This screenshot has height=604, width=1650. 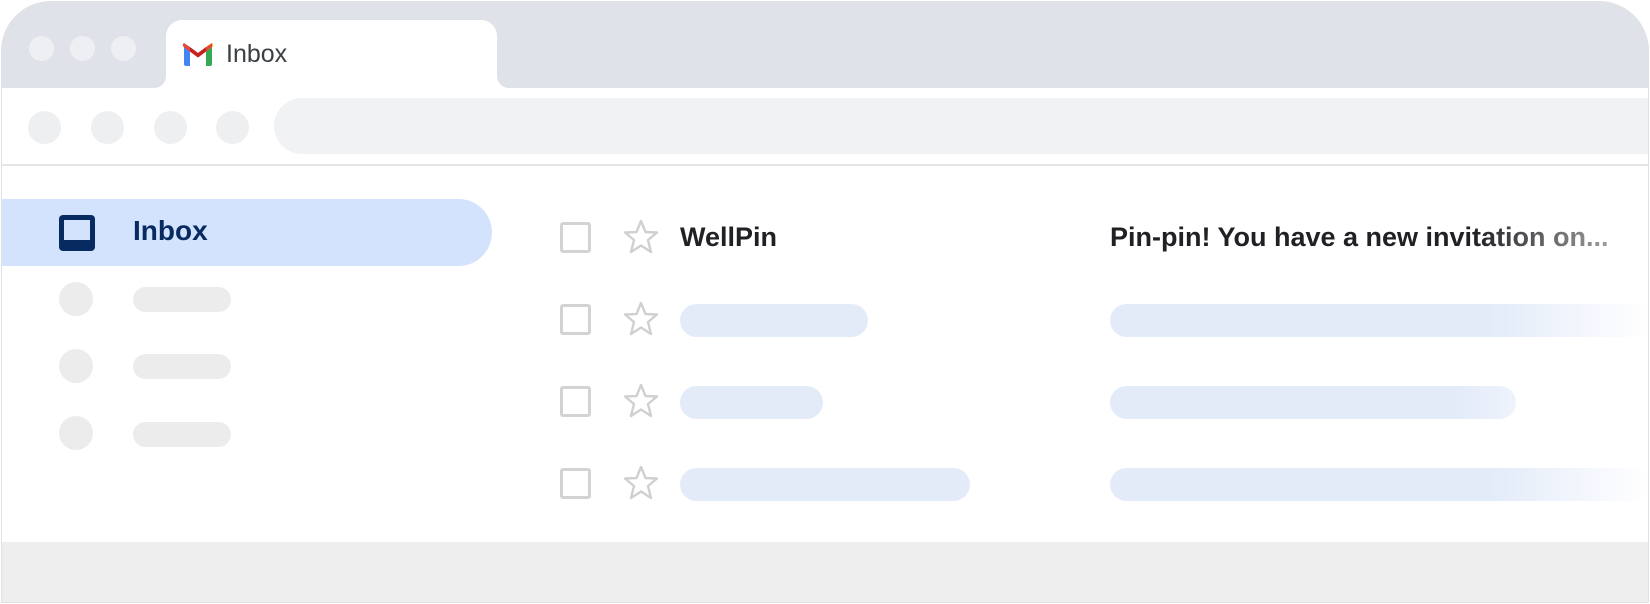 What do you see at coordinates (961, 126) in the screenshot?
I see `address-bar` at bounding box center [961, 126].